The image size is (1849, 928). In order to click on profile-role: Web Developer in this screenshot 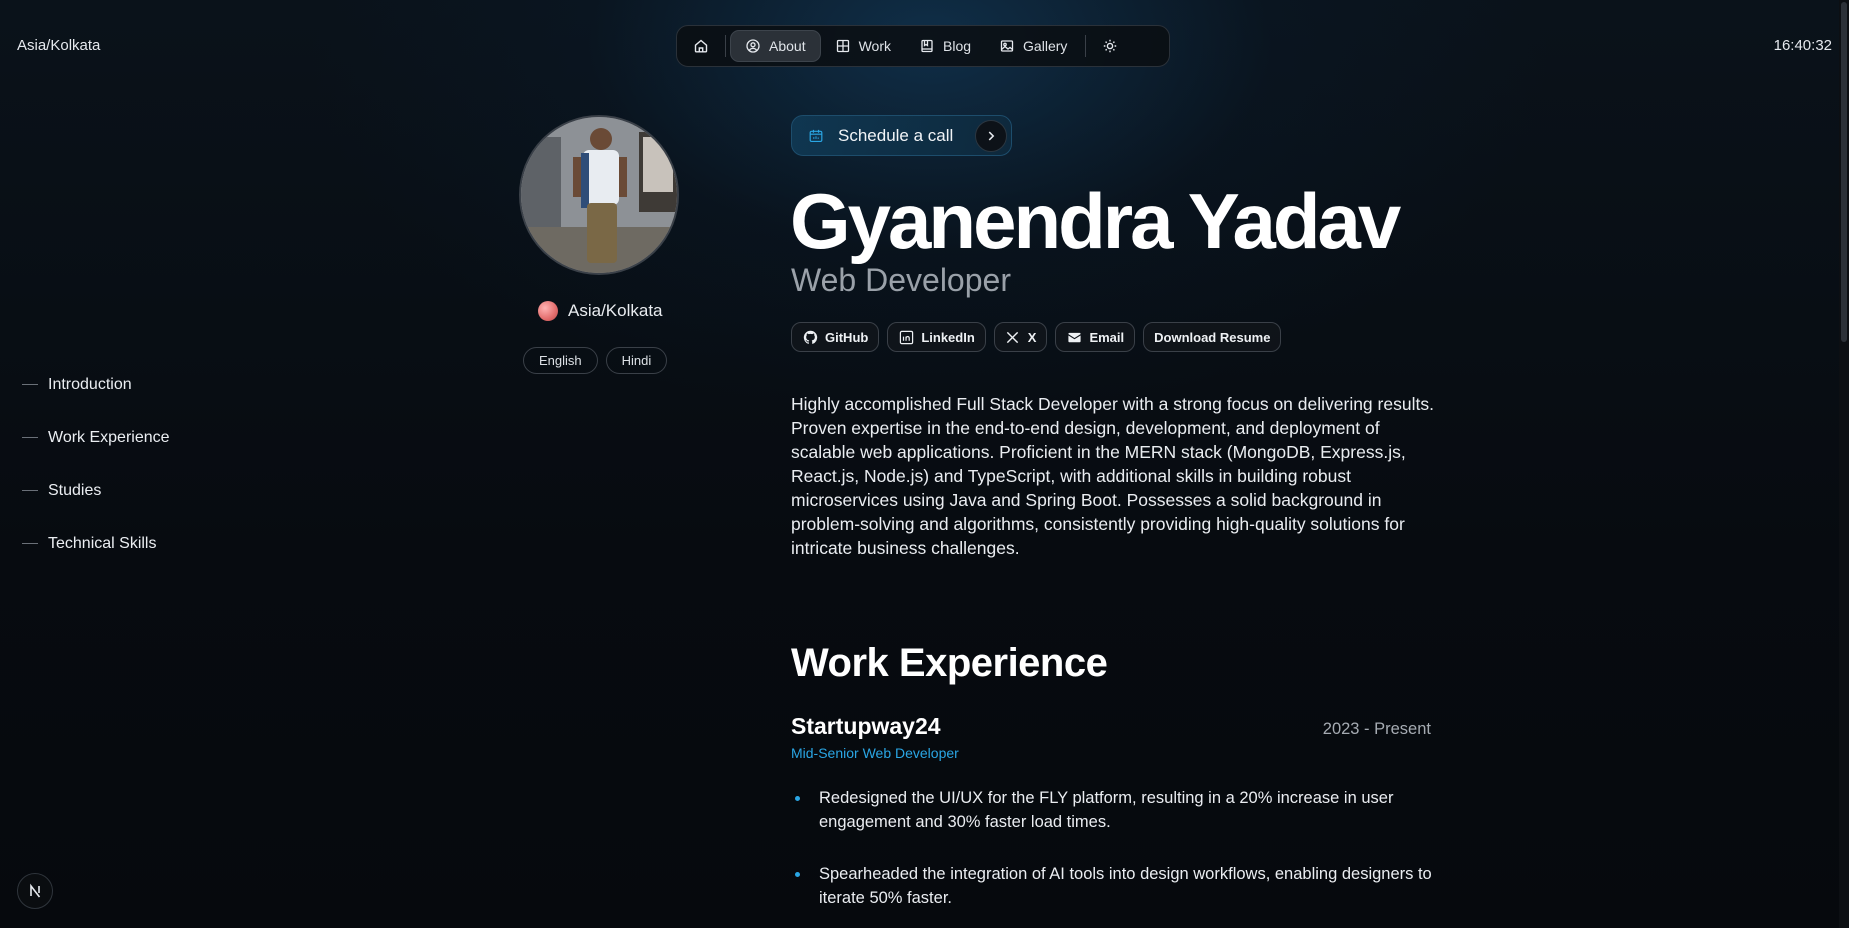, I will do `click(901, 280)`.